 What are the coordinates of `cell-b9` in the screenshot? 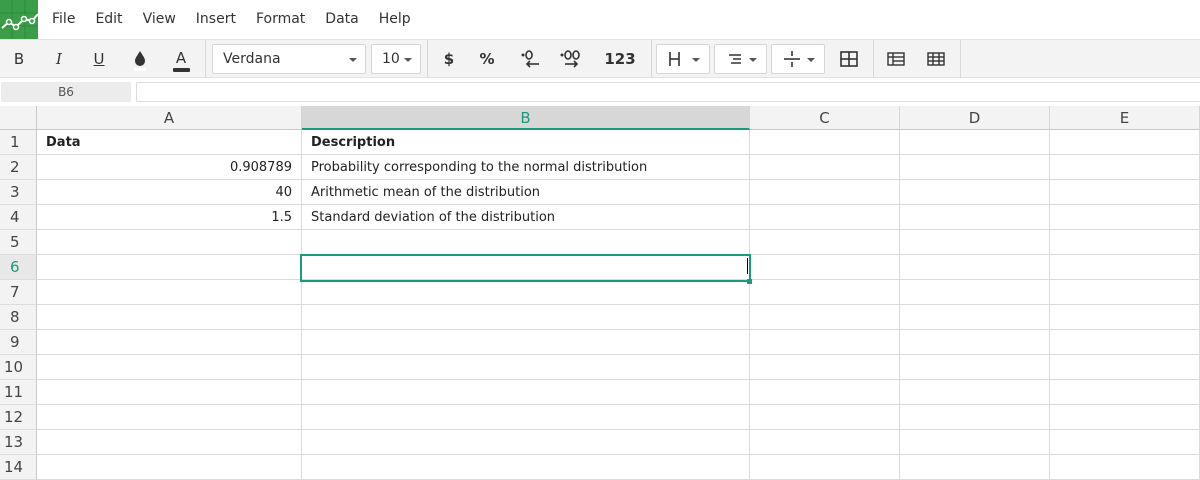 It's located at (526, 342).